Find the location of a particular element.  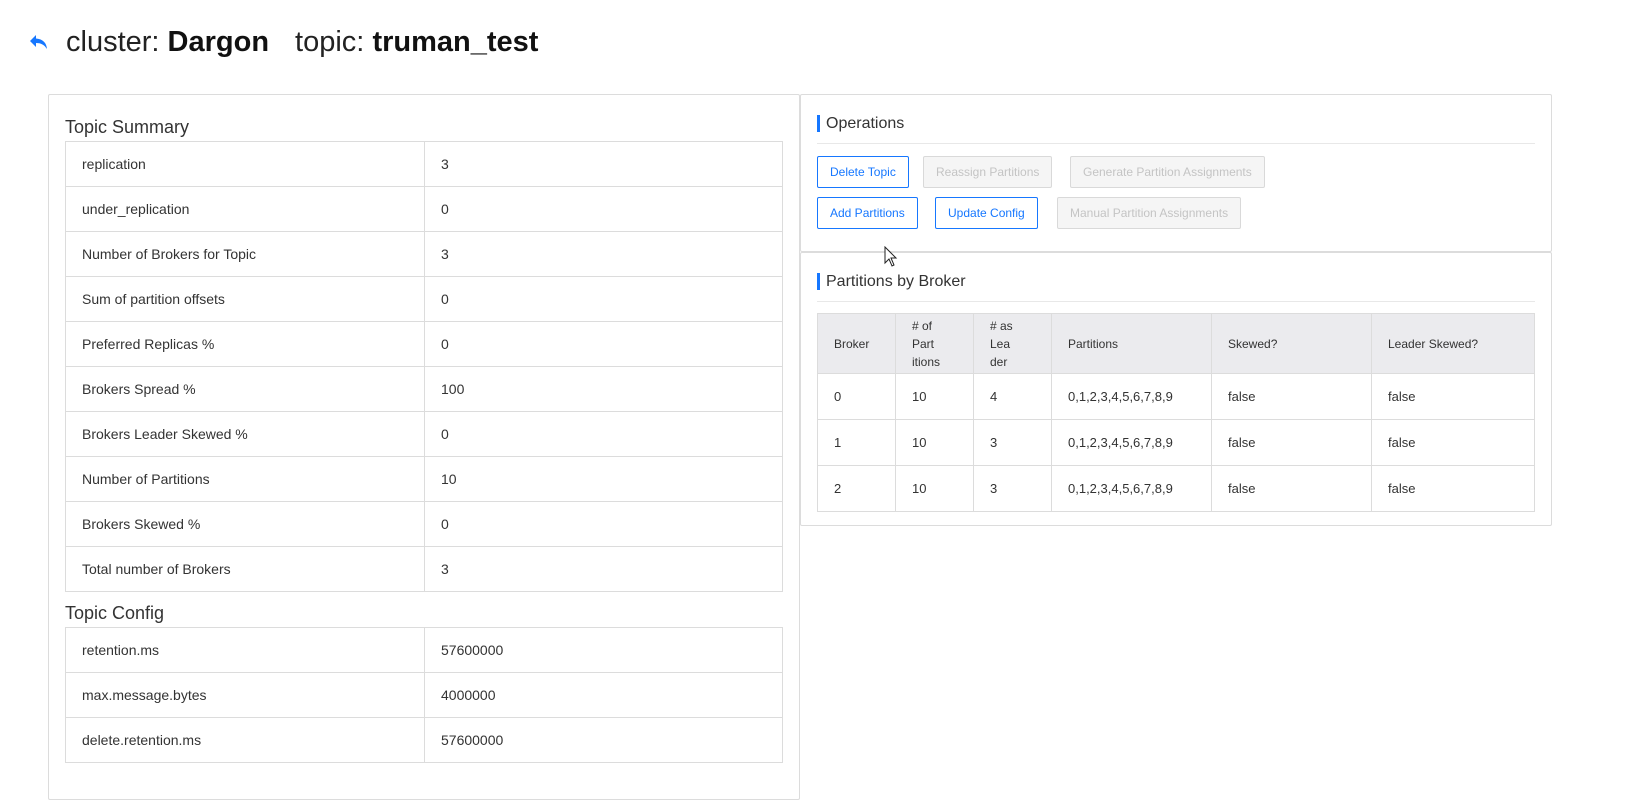

topic-config-title: Topic Config is located at coordinates (115, 613).